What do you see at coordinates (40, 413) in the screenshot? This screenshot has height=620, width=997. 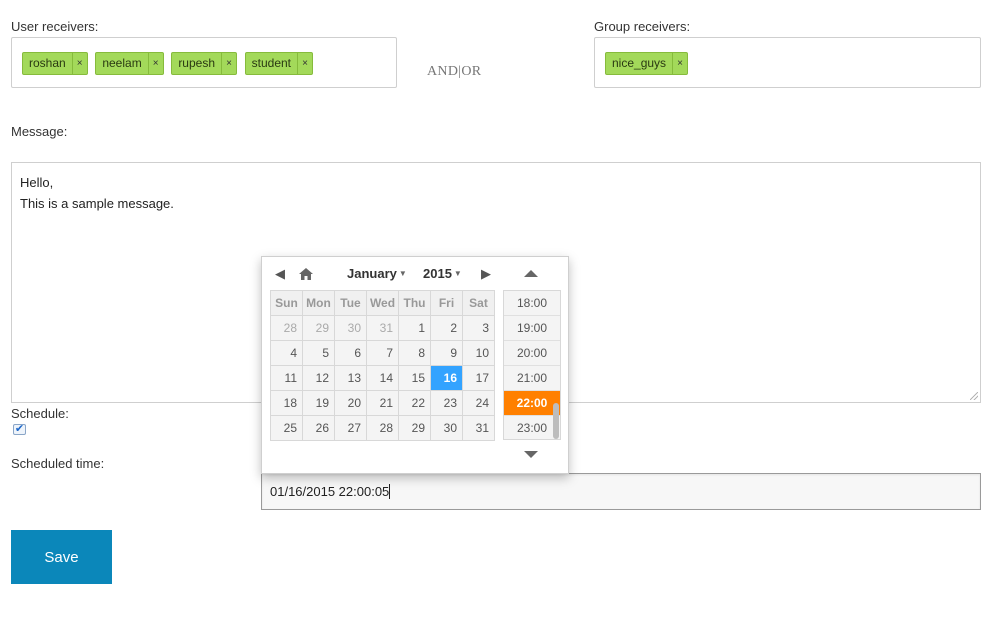 I see `schedule-label: Schedule:` at bounding box center [40, 413].